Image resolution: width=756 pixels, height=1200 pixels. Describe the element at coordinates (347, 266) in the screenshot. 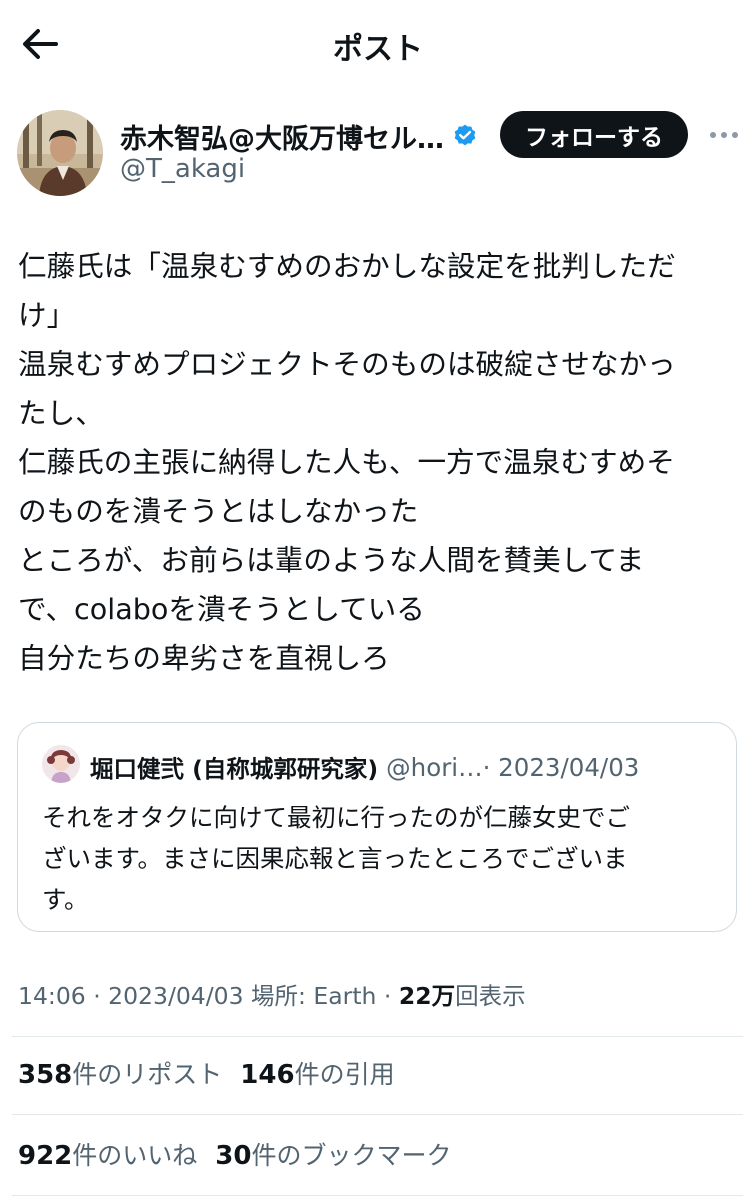

I see `post-text-line: 仁藤氏は「温泉むすめのおかしな設定を批判しただ` at that location.